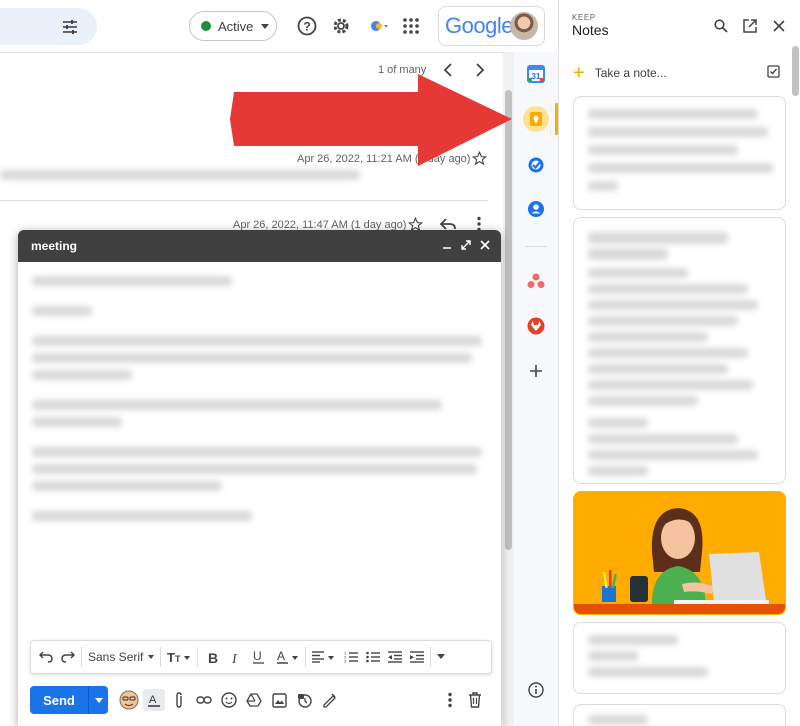 The image size is (800, 726). I want to click on expand-icon, so click(466, 245).